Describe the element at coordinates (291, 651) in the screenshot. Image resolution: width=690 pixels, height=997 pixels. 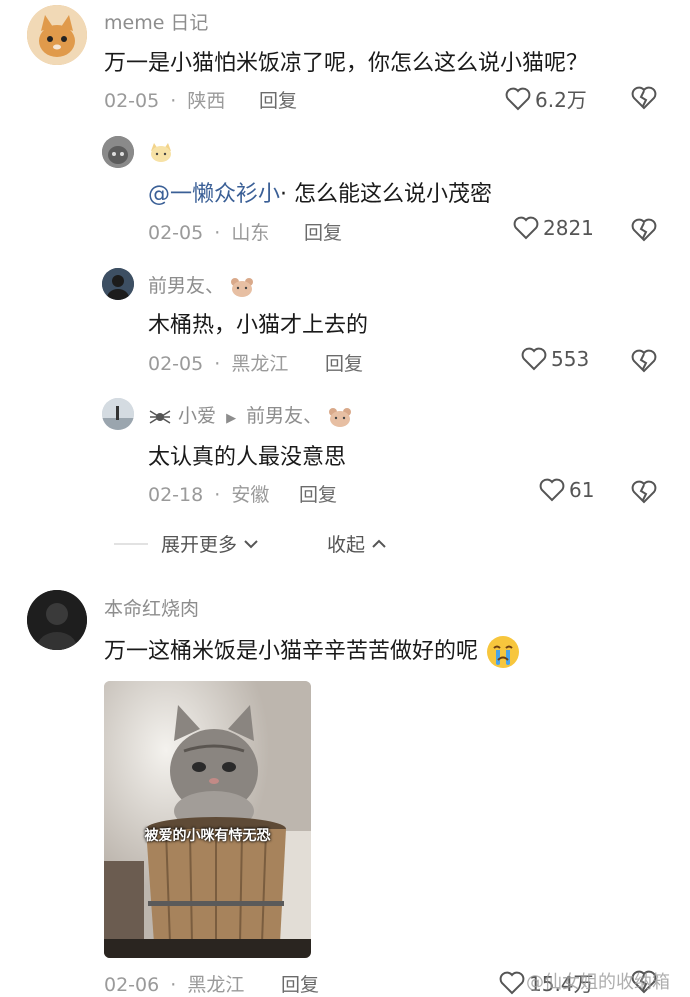
I see `comment-body: 万一这桶米饭是小猫辛辛苦苦做好的呢` at that location.